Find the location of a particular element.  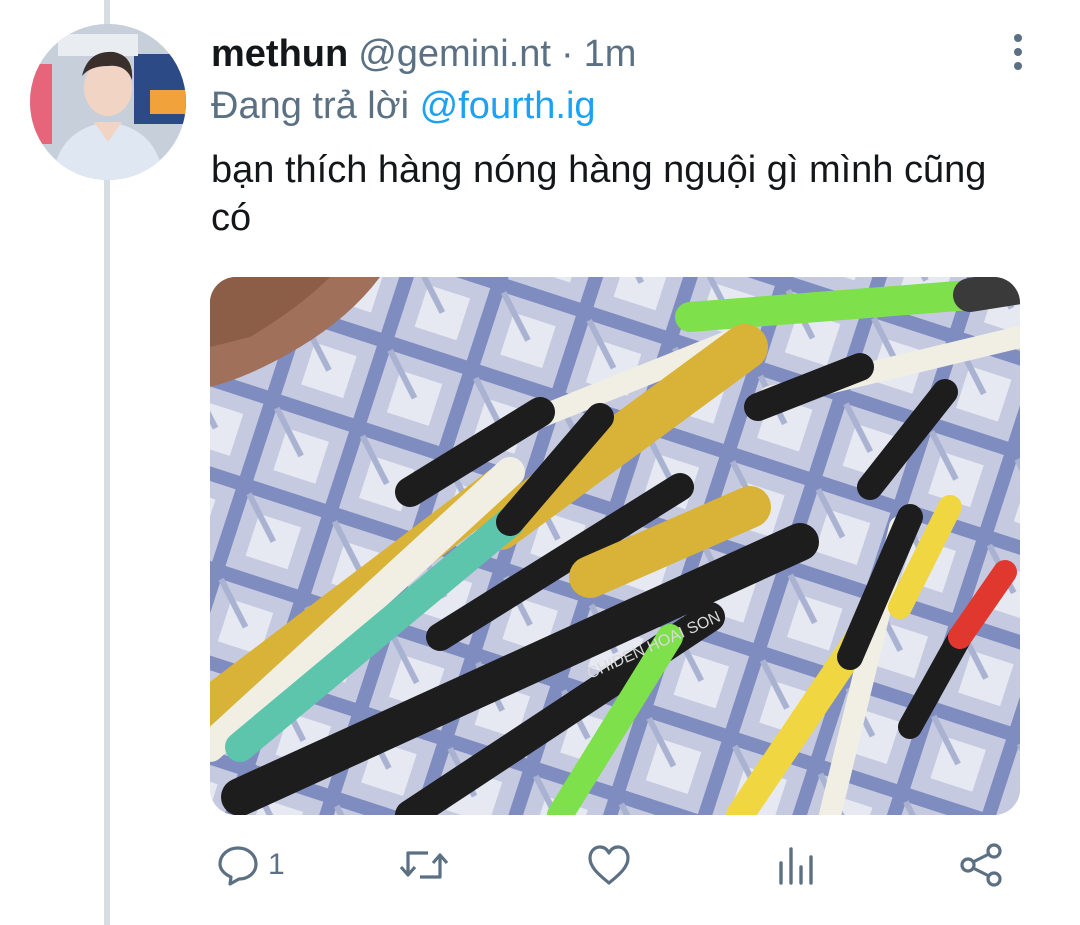

analytics-button is located at coordinates (796, 865).